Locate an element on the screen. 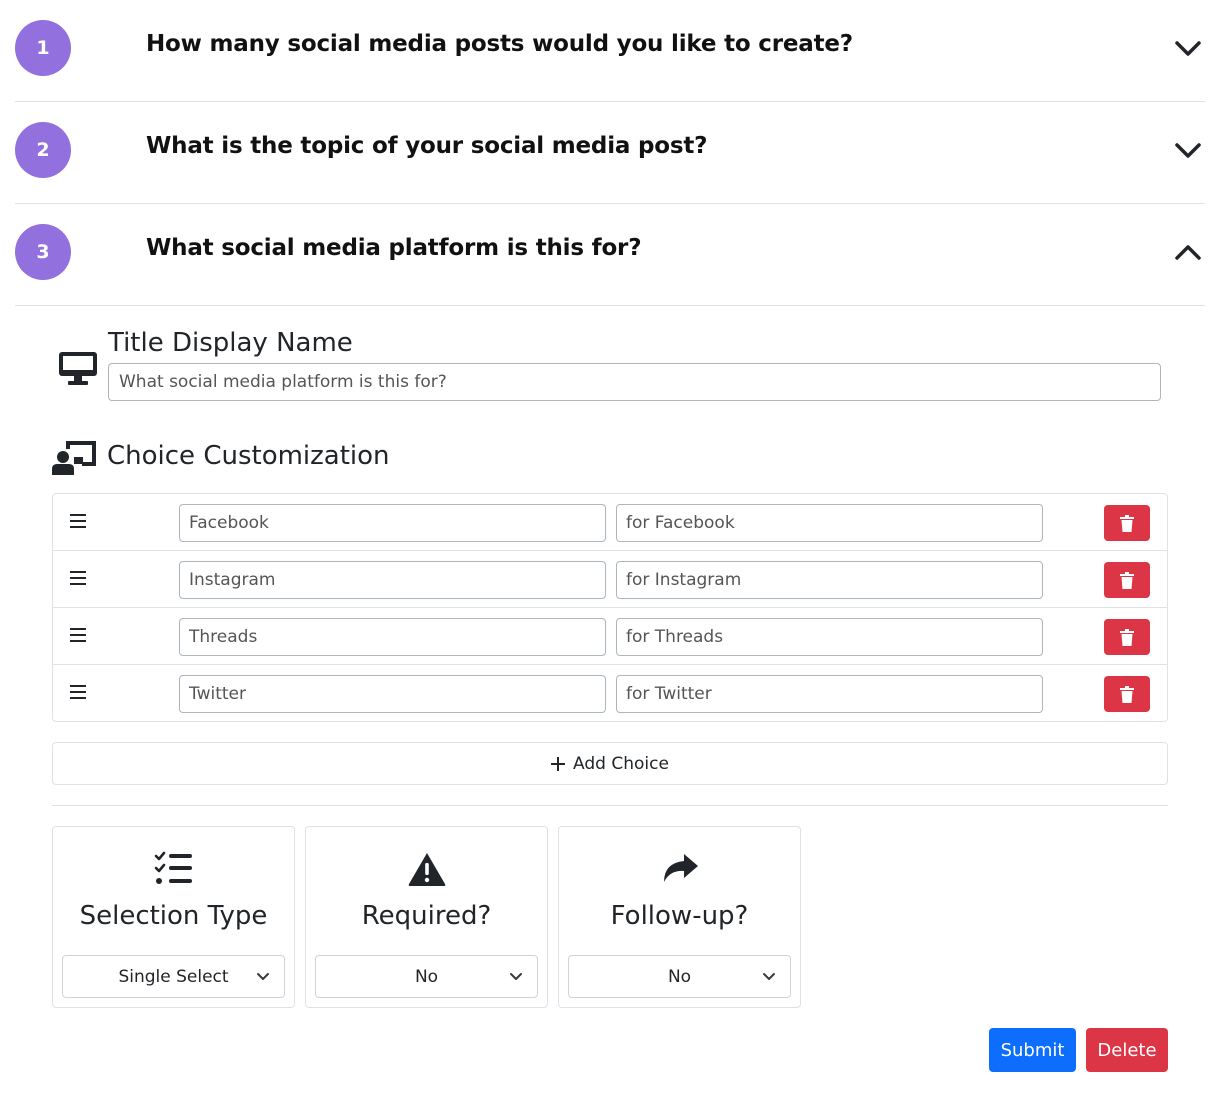 The width and height of the screenshot is (1220, 1105). required-card: Required? No is located at coordinates (426, 917).